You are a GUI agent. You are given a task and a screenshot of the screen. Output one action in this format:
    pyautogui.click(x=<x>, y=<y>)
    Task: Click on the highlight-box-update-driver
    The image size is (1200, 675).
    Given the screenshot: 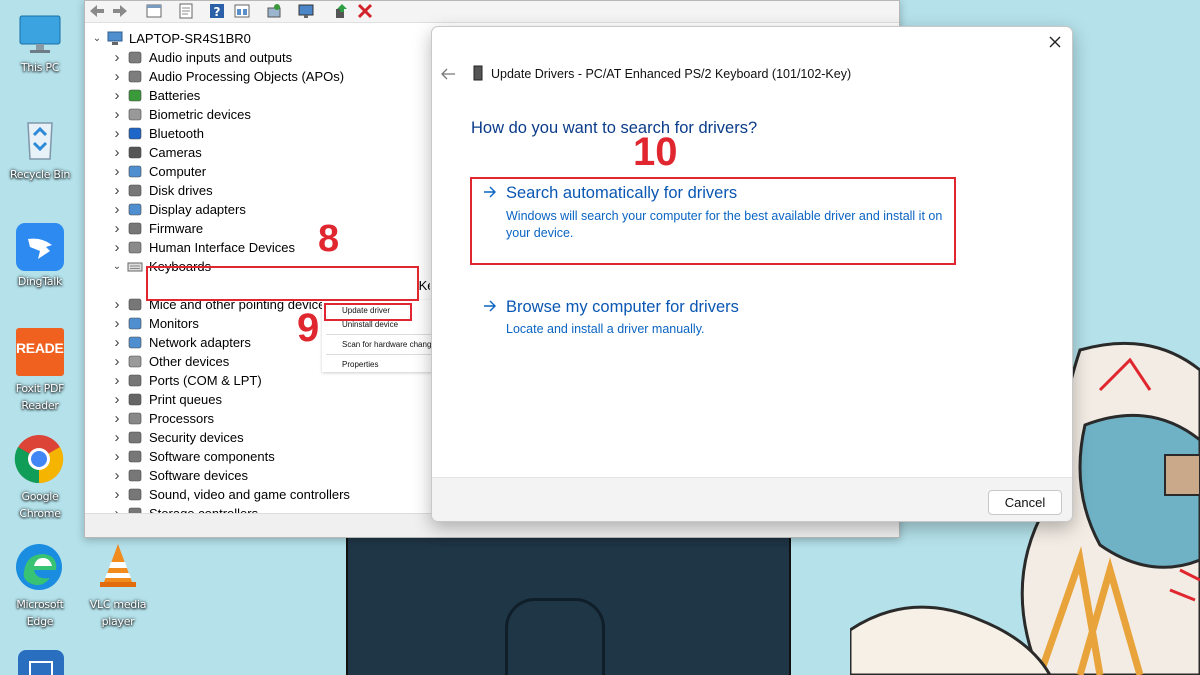 What is the action you would take?
    pyautogui.click(x=368, y=312)
    